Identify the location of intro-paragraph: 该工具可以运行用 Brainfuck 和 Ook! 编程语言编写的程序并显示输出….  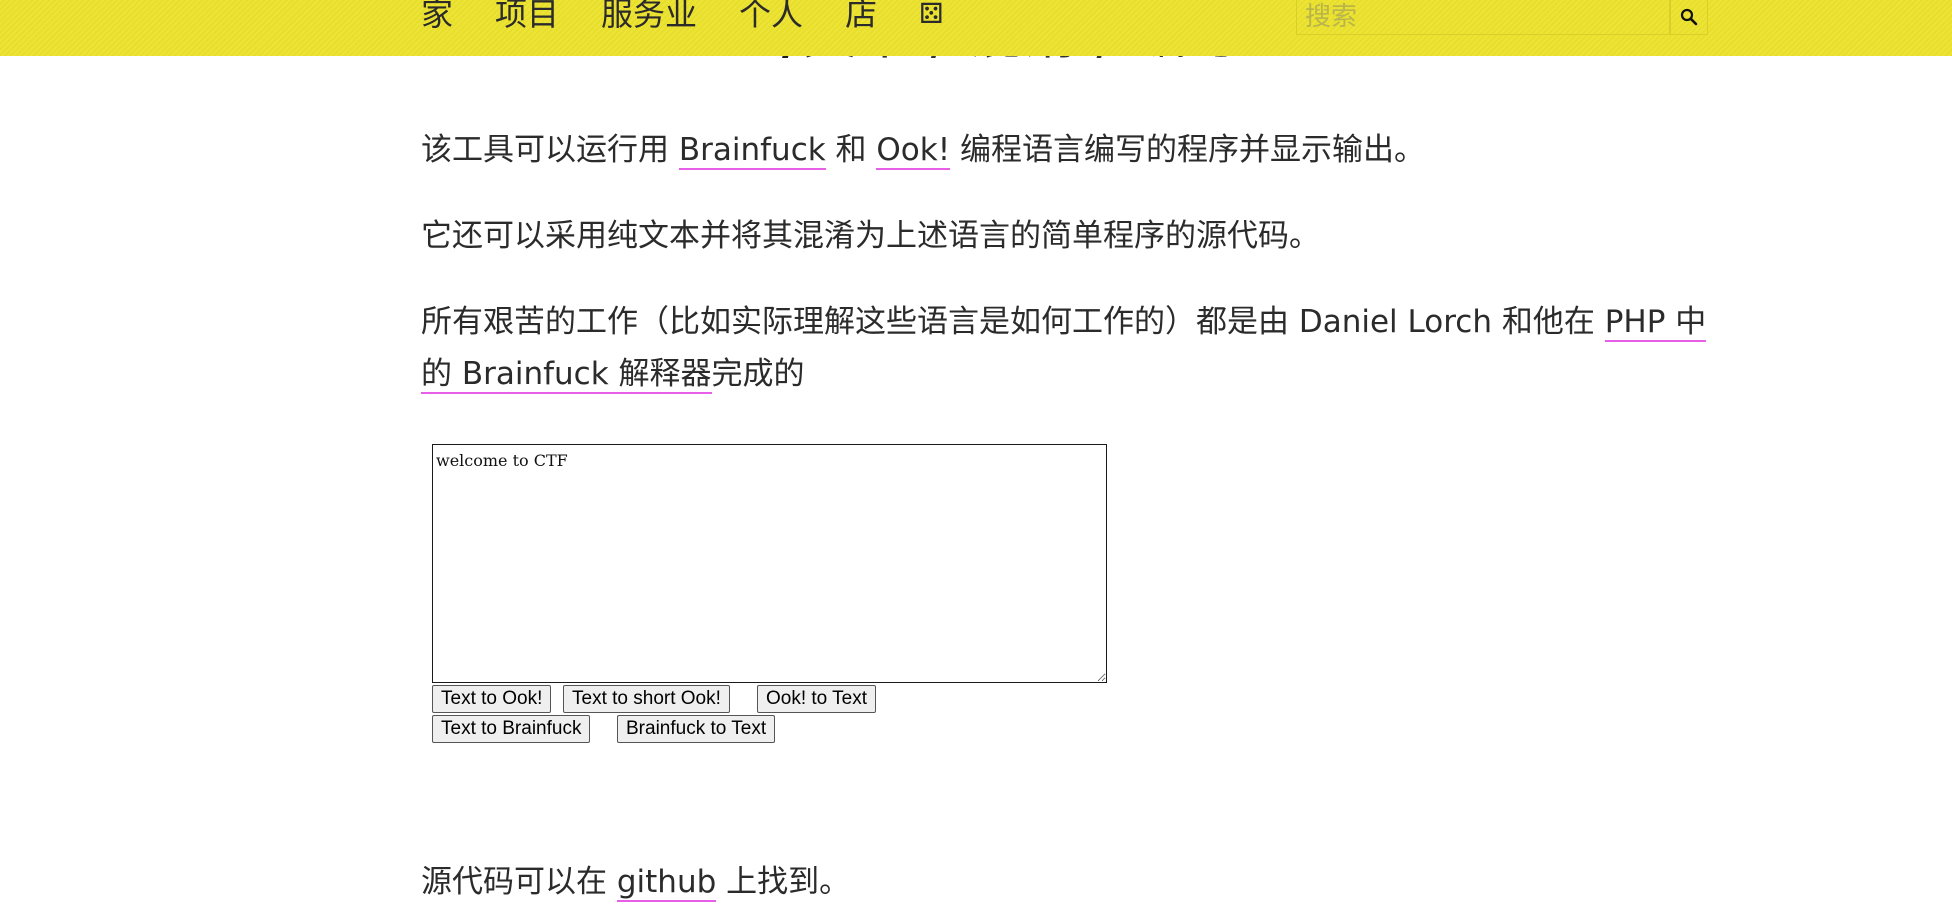
(1066, 150).